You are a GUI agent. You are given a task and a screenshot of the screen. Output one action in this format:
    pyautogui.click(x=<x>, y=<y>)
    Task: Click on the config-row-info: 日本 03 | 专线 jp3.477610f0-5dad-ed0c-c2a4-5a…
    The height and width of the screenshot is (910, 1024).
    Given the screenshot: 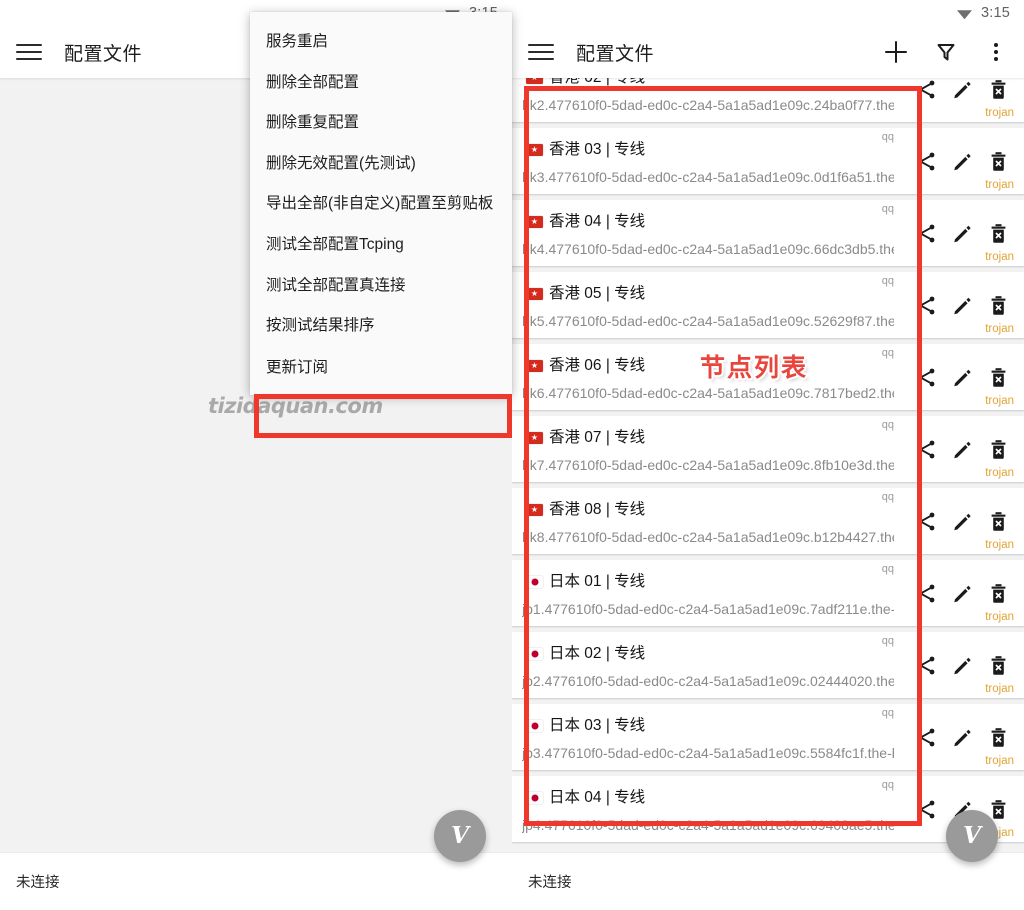 What is the action you would take?
    pyautogui.click(x=706, y=737)
    